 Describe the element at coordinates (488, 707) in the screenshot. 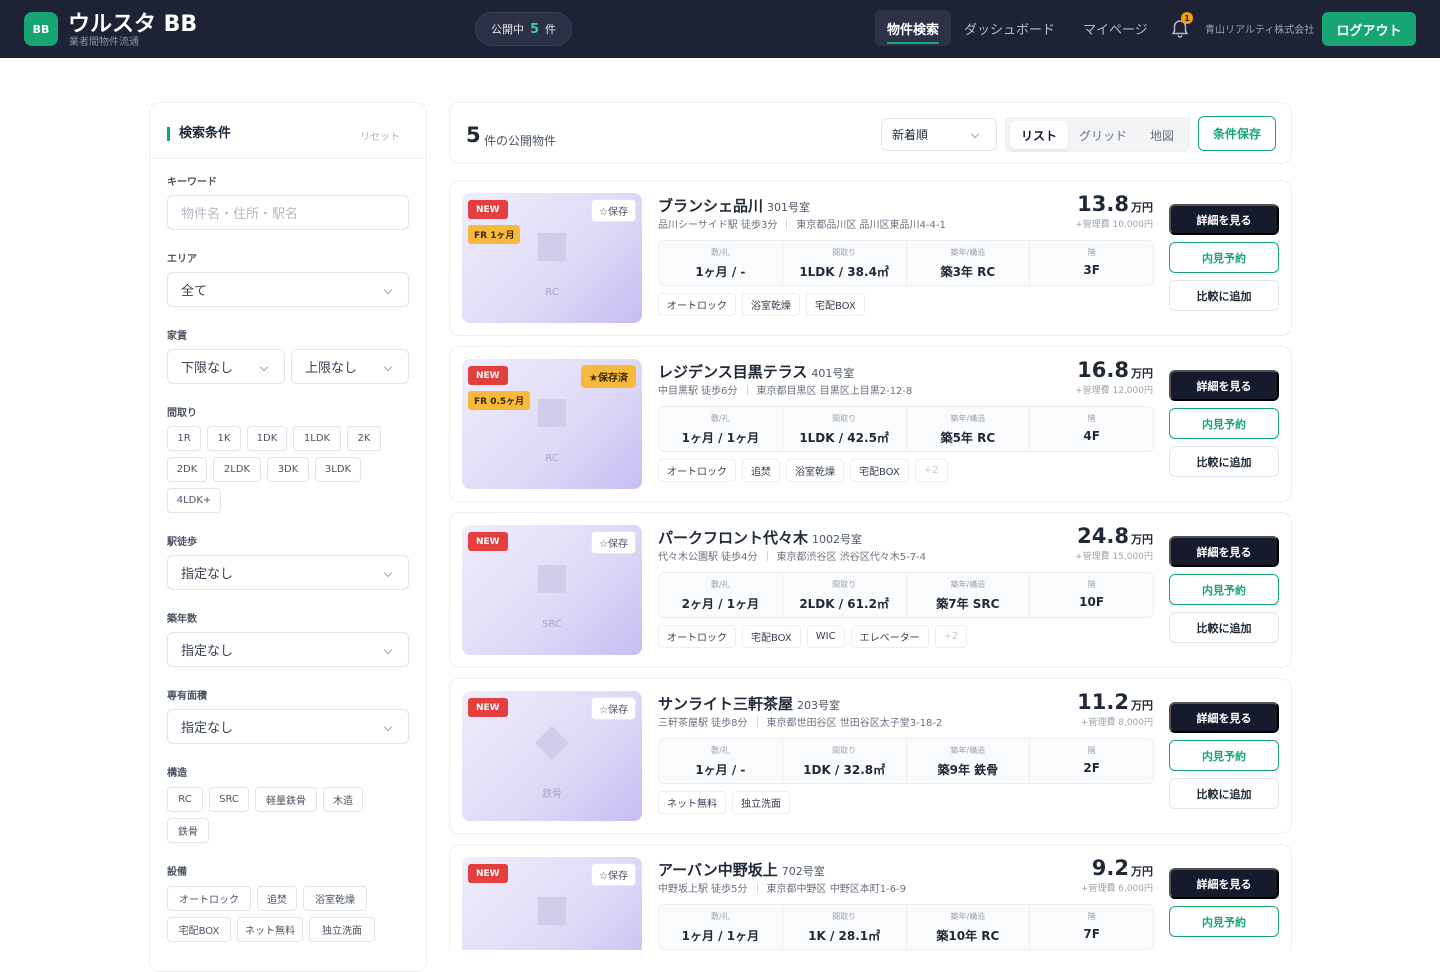

I see `new-badge: NEW` at that location.